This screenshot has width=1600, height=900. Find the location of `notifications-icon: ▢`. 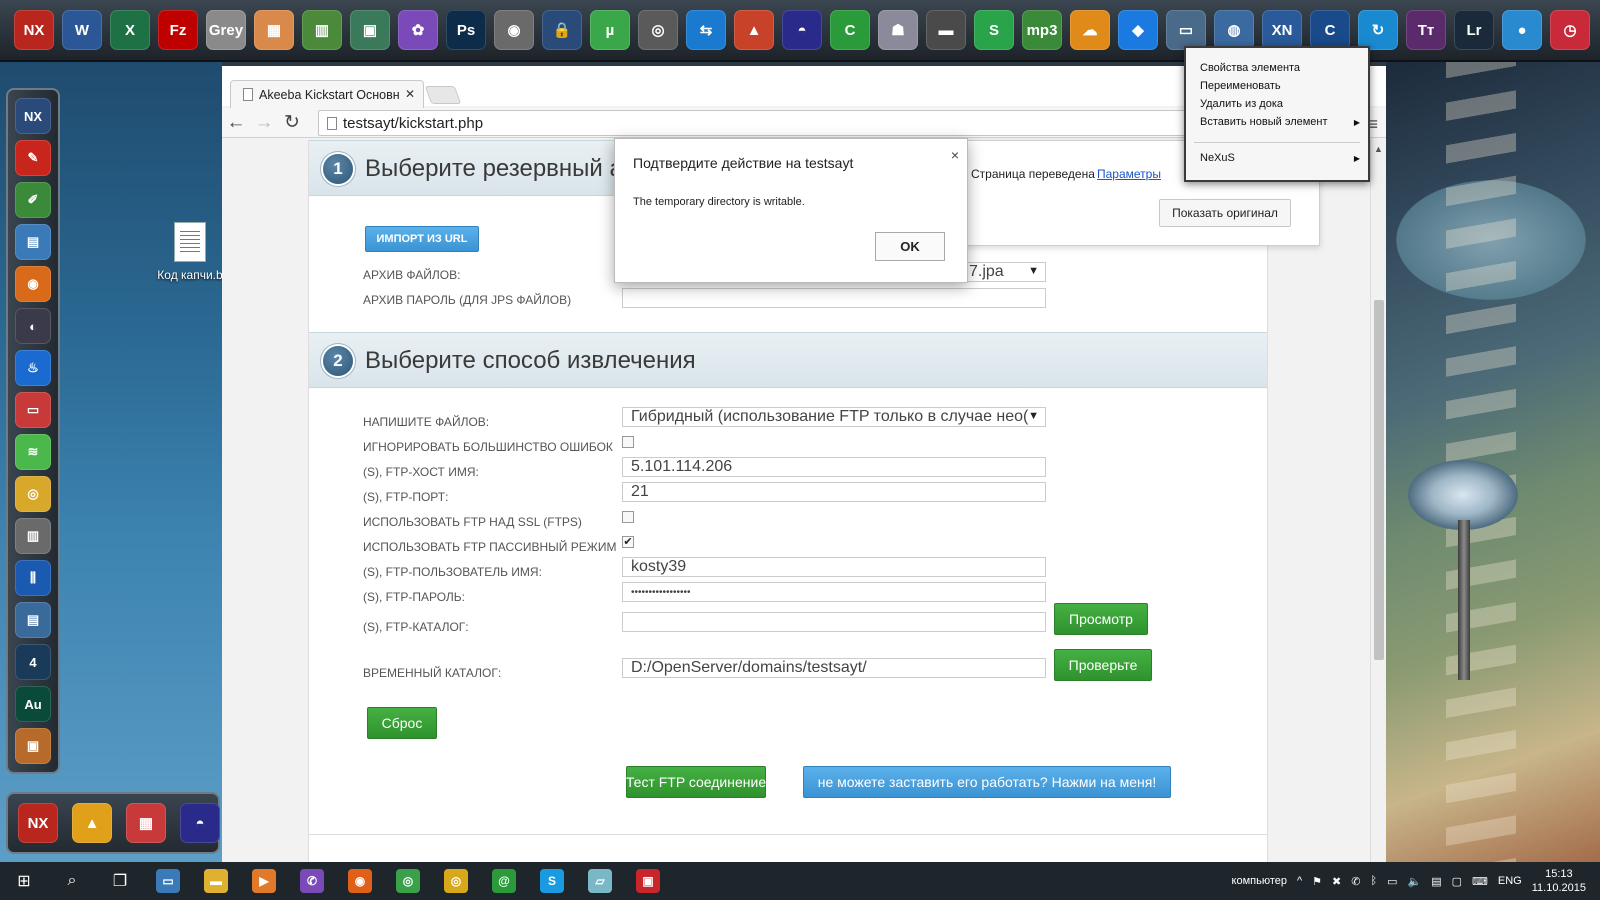

notifications-icon: ▢ is located at coordinates (1457, 881).